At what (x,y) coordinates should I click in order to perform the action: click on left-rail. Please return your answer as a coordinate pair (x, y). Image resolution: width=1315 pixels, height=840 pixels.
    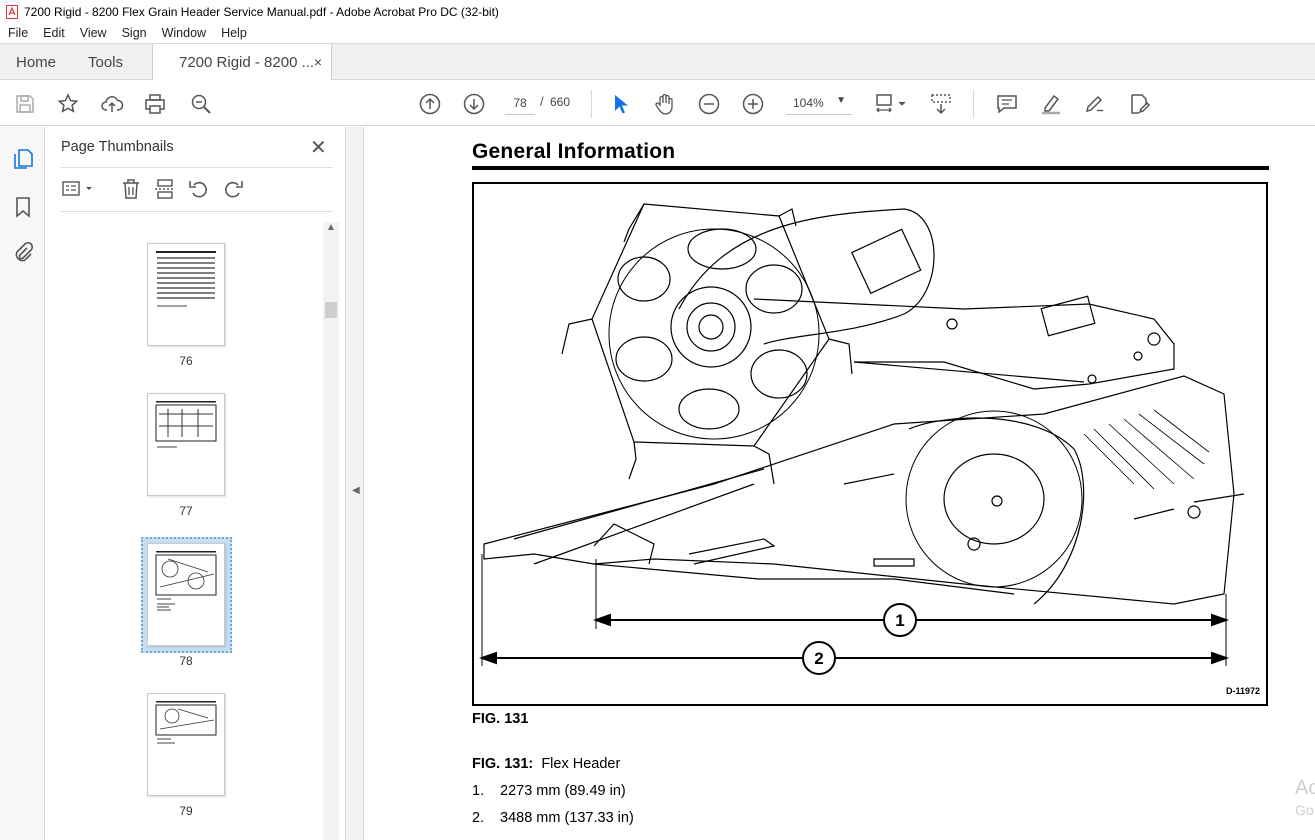
    Looking at the image, I should click on (22, 483).